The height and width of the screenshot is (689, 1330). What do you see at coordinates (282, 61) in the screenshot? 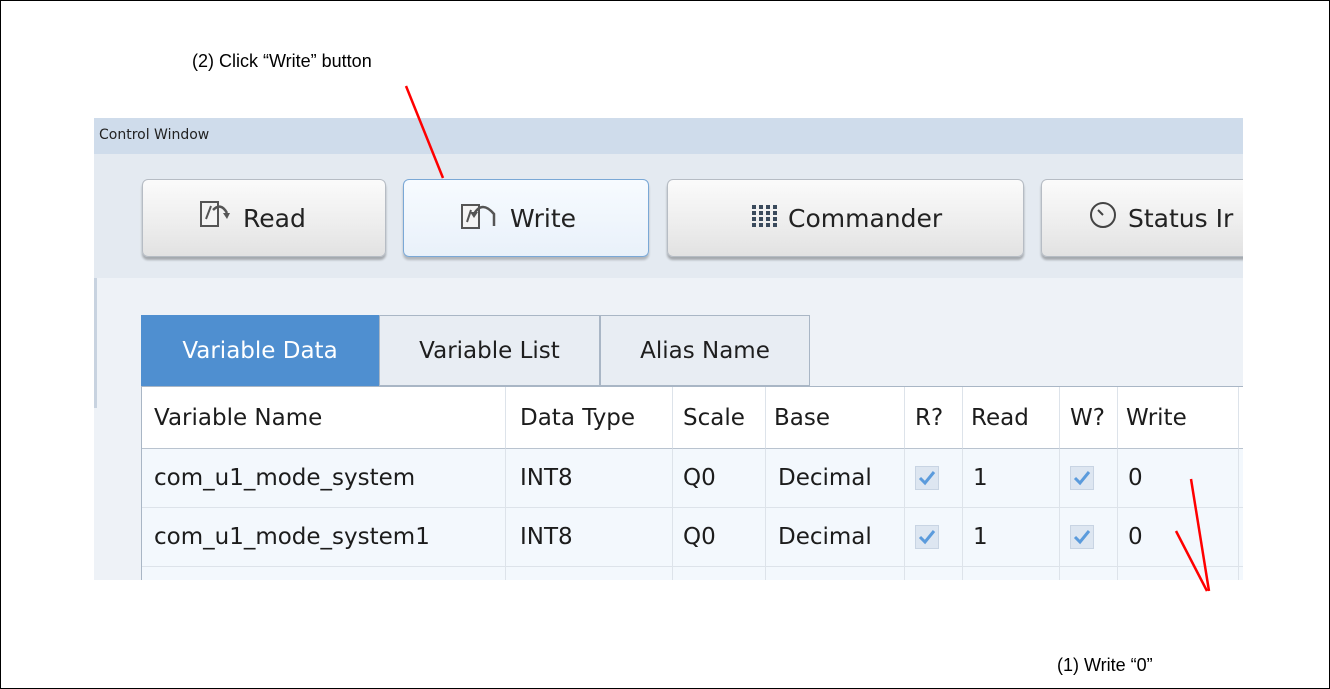
I see `annotation-click-write: (2) Click “Write” button` at bounding box center [282, 61].